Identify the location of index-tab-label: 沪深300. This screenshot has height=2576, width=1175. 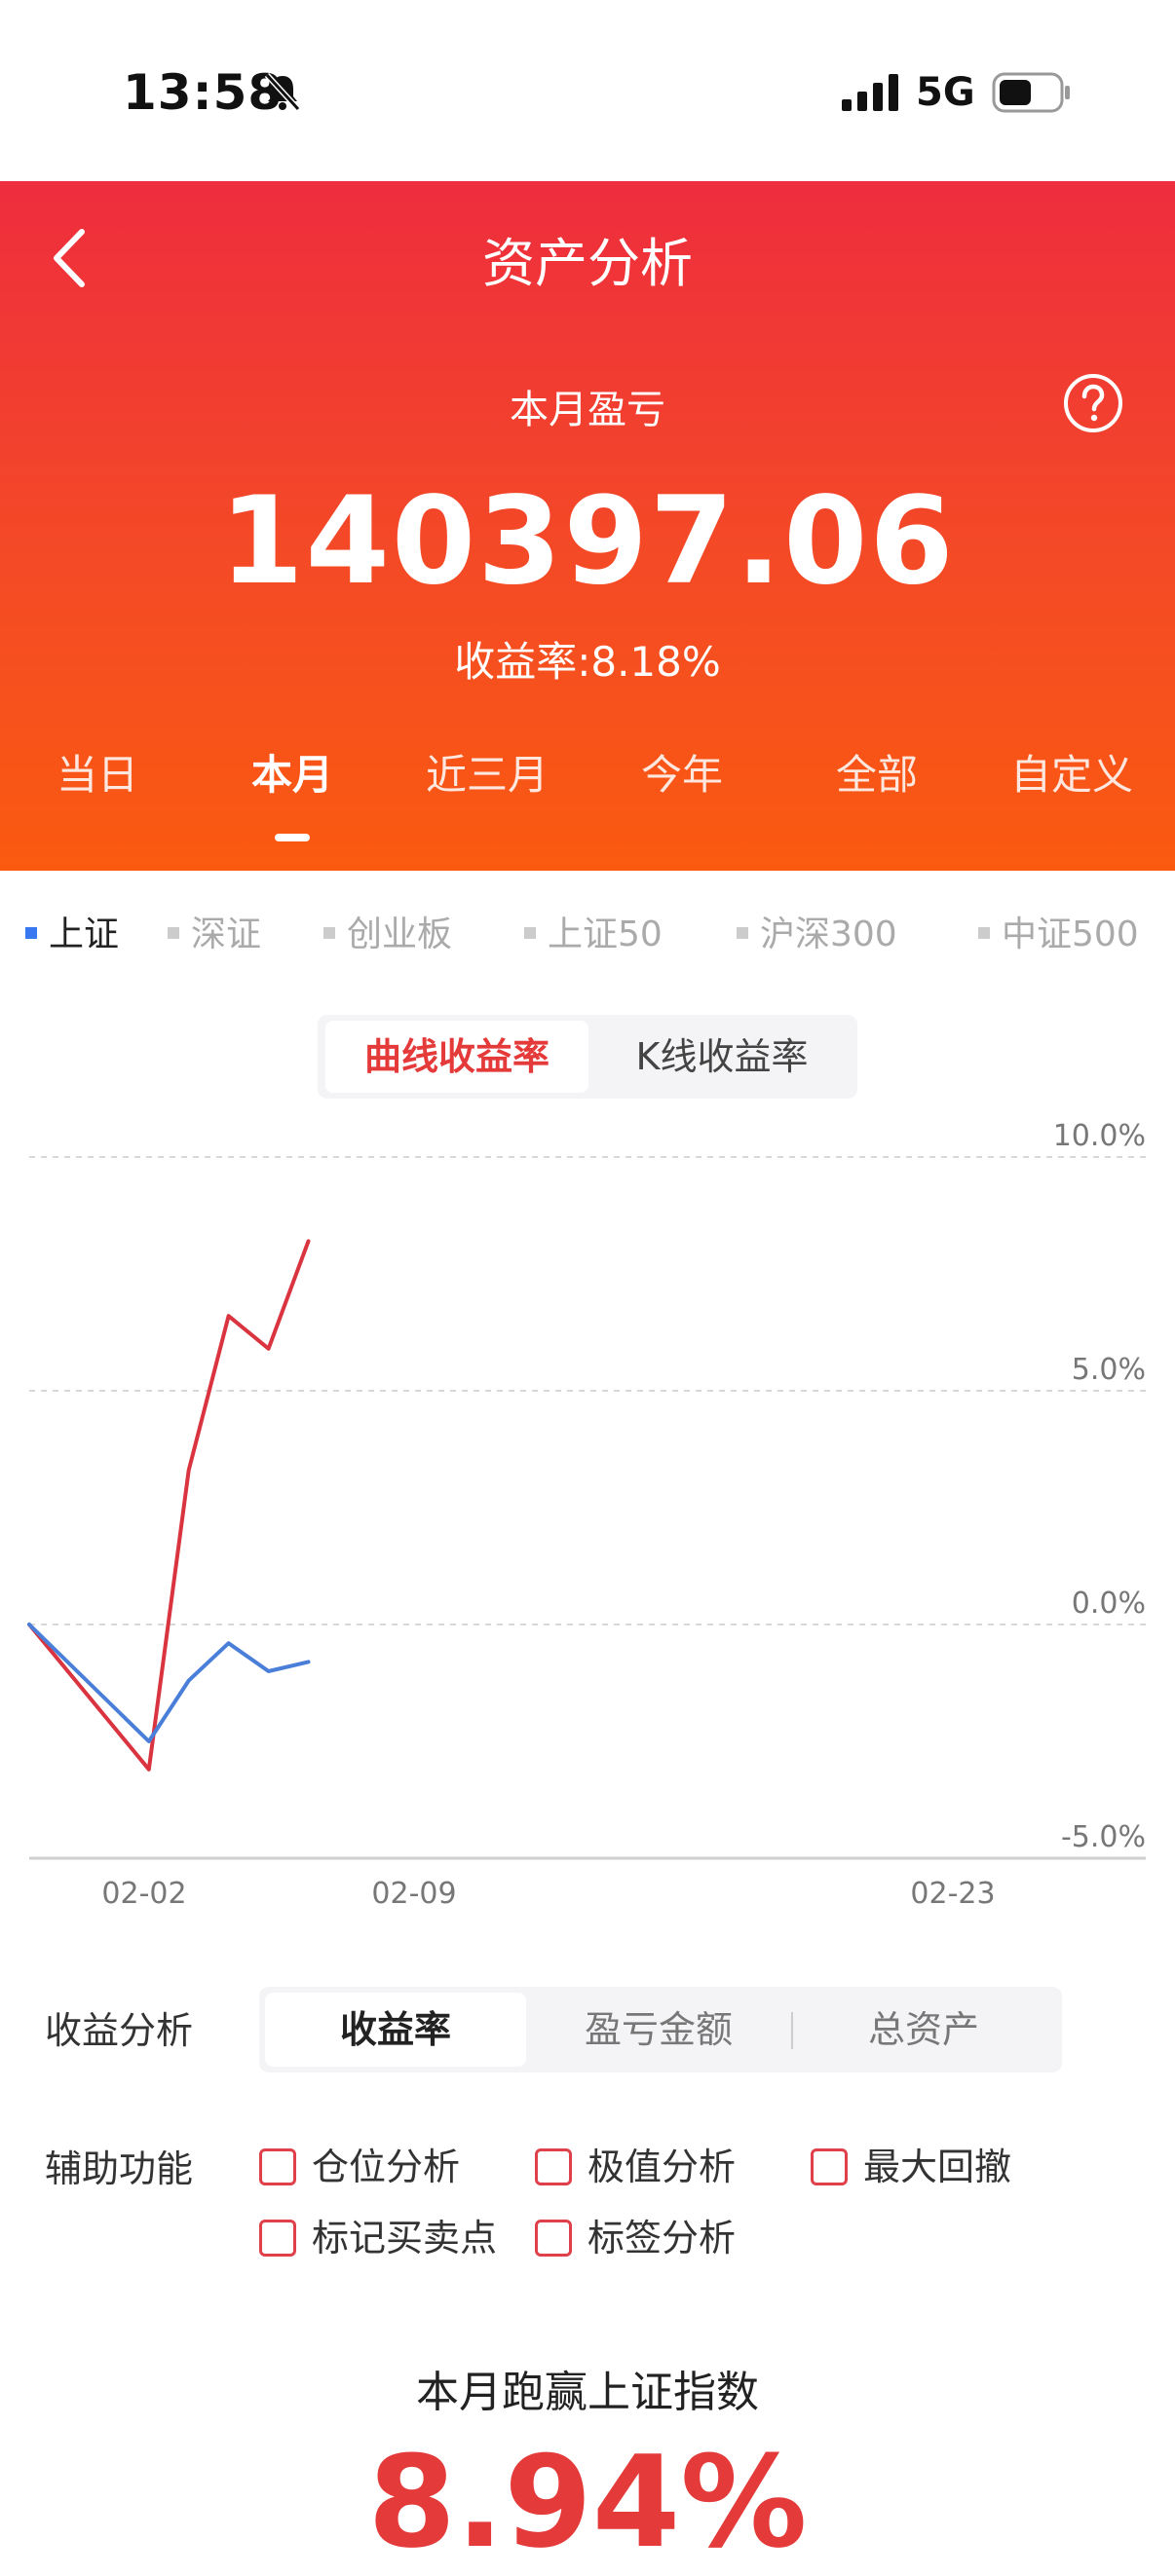
(828, 934).